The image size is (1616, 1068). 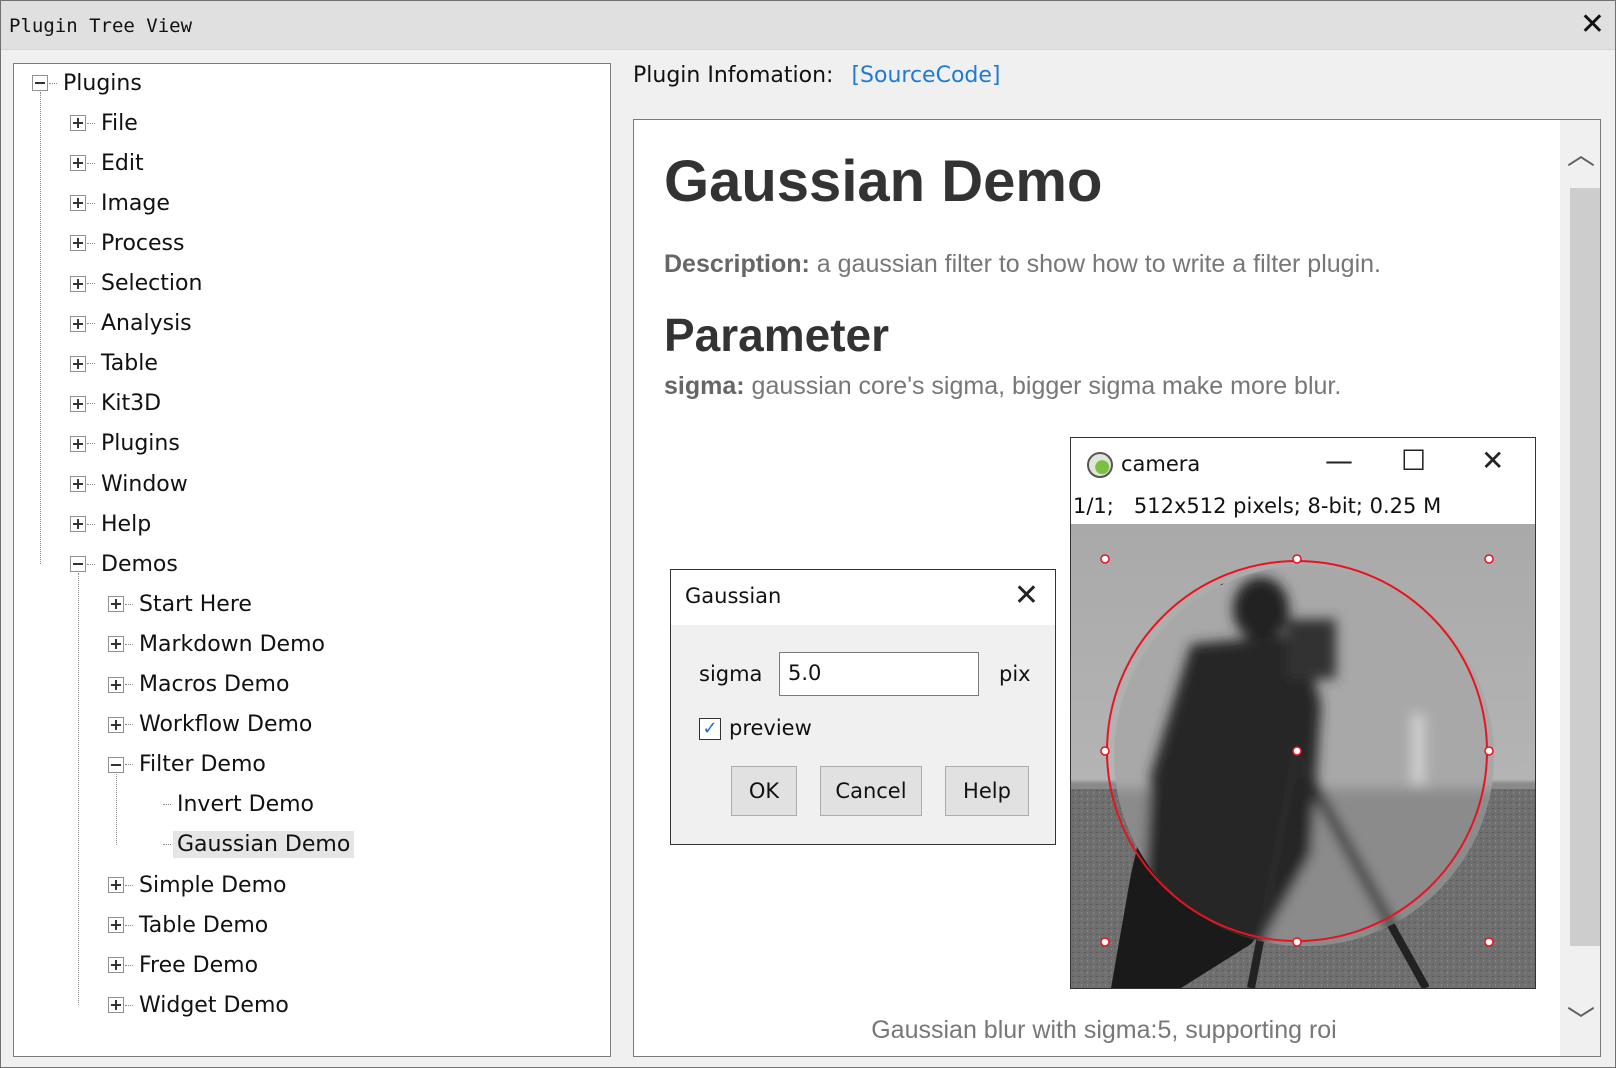 I want to click on tree-item-edit: Edit, so click(x=109, y=163).